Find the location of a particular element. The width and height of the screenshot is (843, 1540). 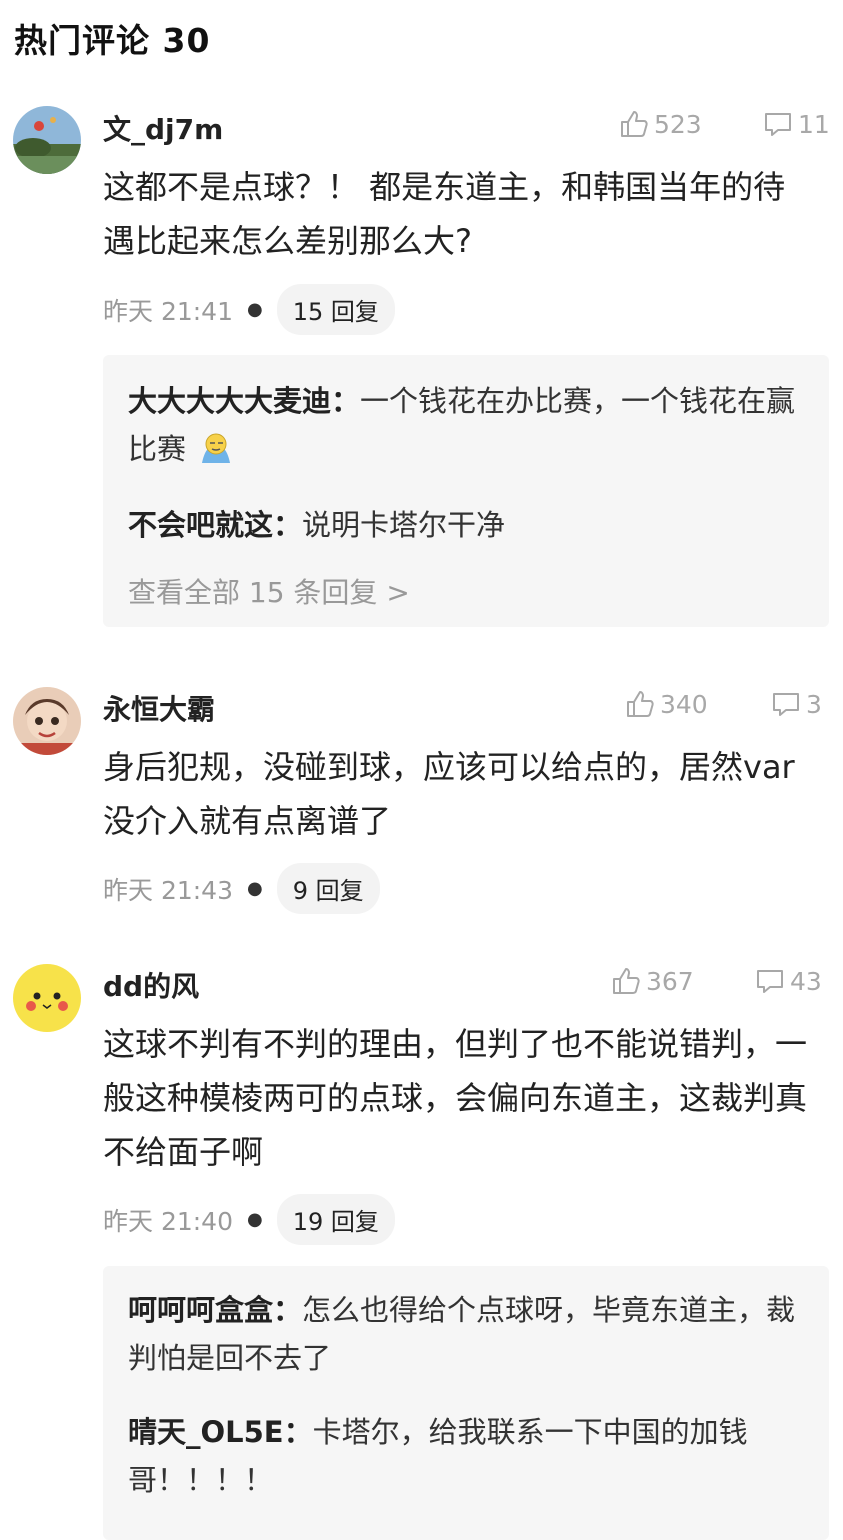

sub-reply: 不会吧就这：说明卡塔尔干净 is located at coordinates (468, 525).